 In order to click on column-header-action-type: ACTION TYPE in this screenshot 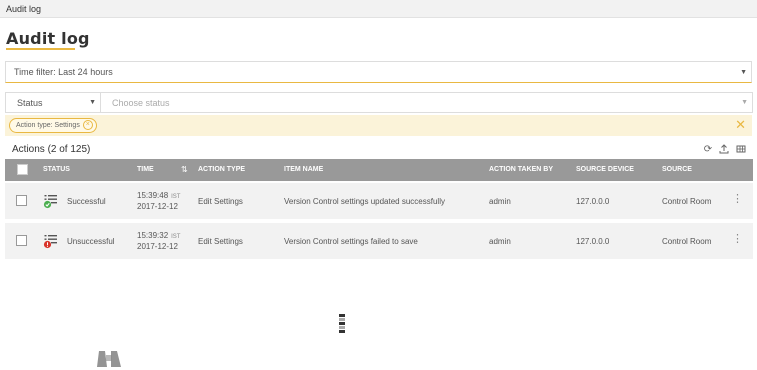, I will do `click(221, 169)`.